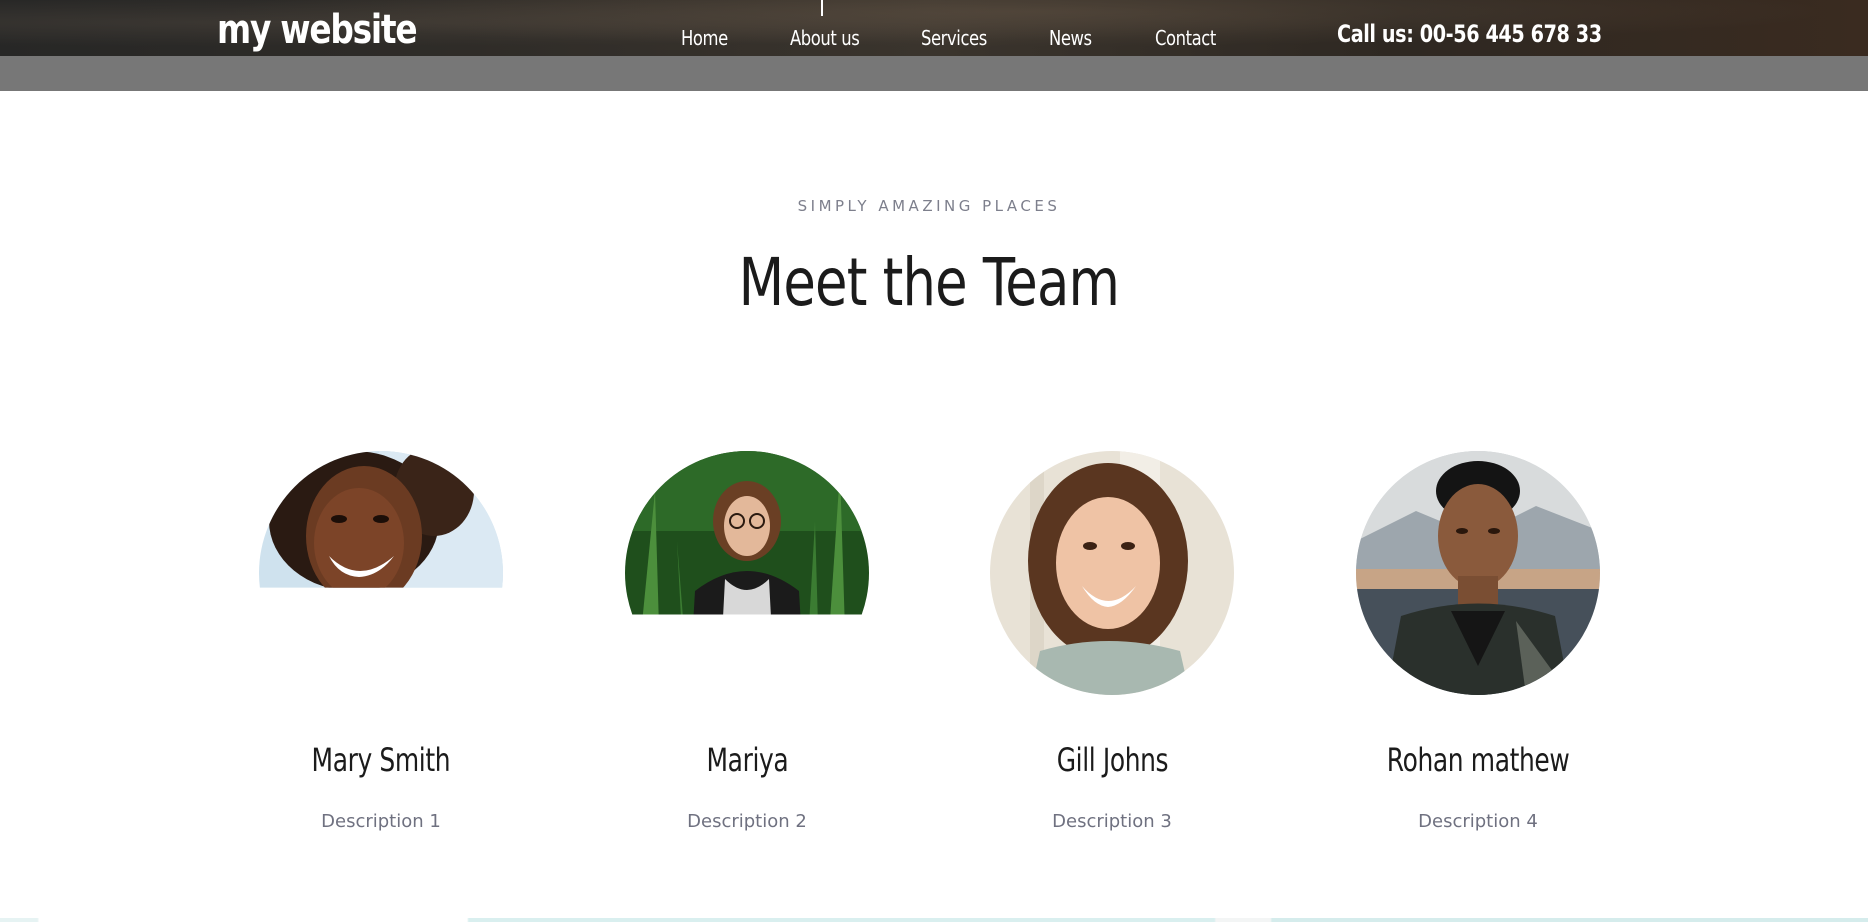  Describe the element at coordinates (1478, 821) in the screenshot. I see `member-description: Description 4` at that location.